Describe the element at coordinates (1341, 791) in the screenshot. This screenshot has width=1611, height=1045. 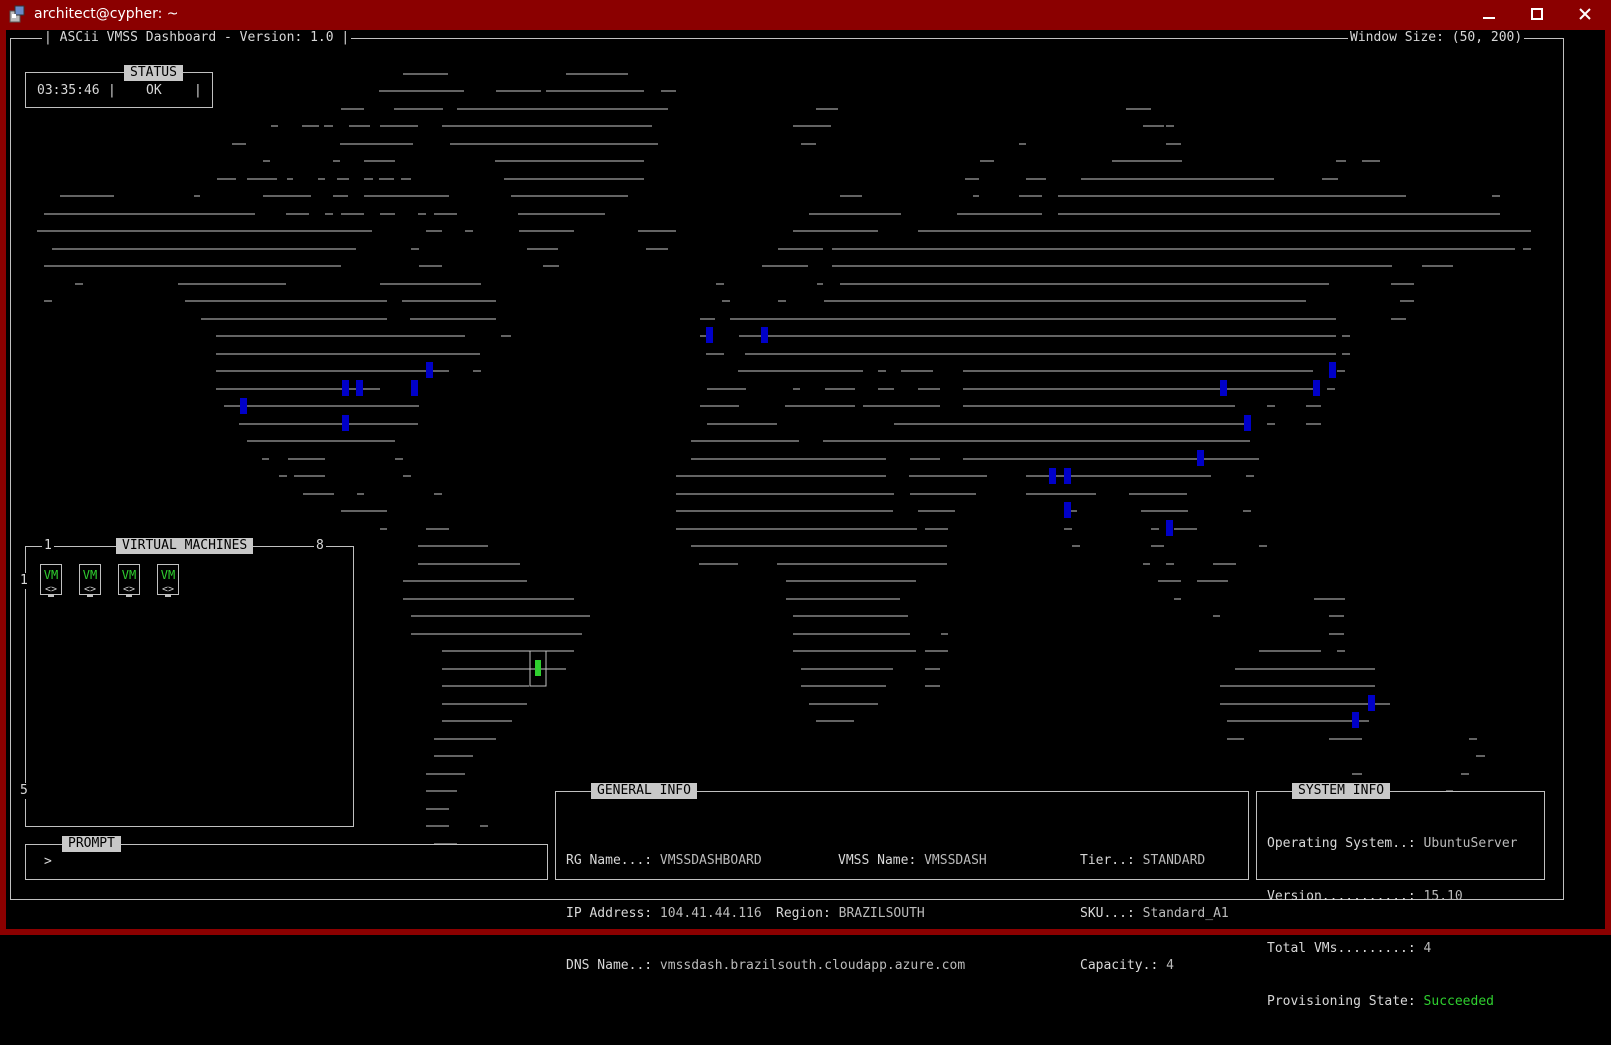
I see `system-info-title: SYSTEM INFO` at that location.